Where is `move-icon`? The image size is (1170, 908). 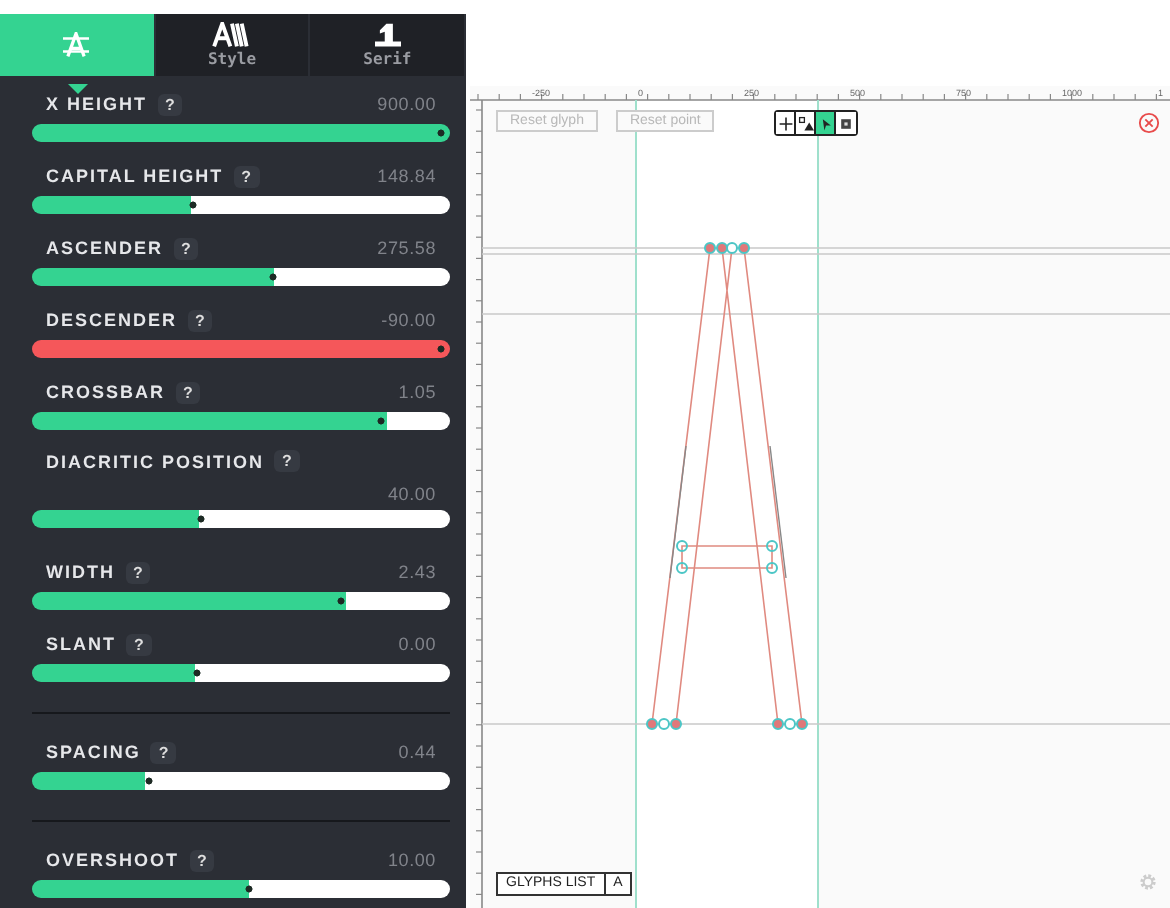 move-icon is located at coordinates (785, 123).